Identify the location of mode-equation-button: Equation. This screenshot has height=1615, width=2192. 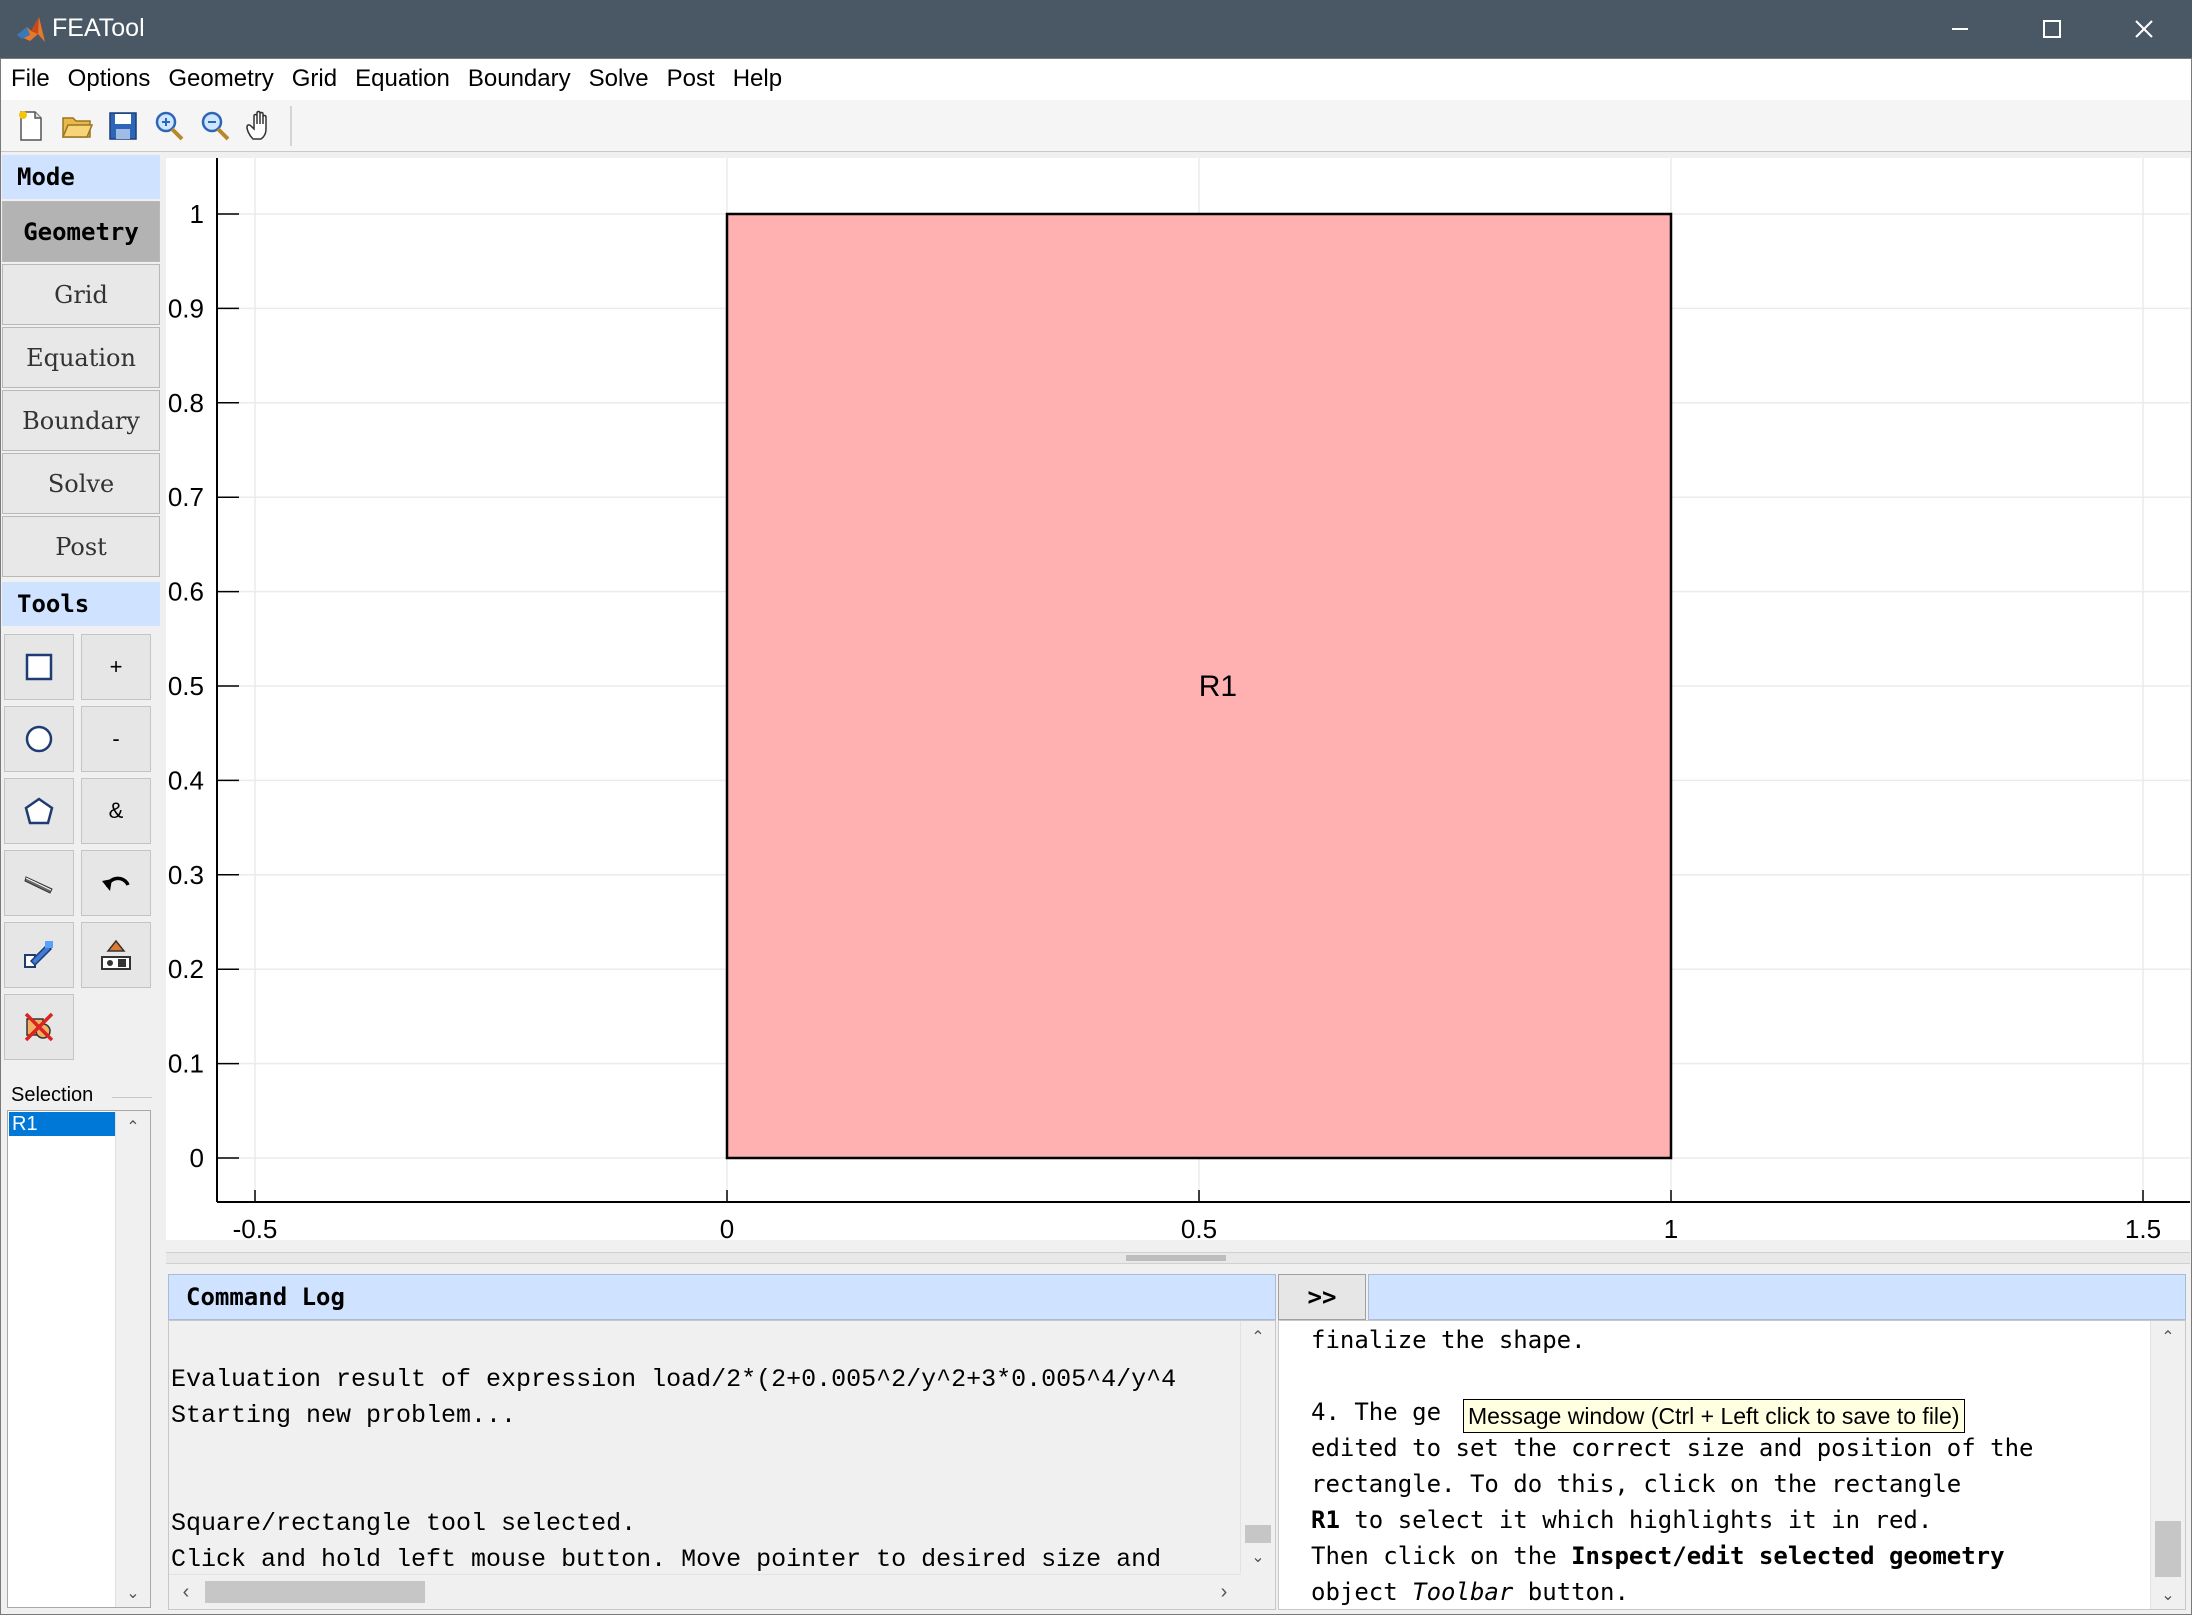
(81, 357).